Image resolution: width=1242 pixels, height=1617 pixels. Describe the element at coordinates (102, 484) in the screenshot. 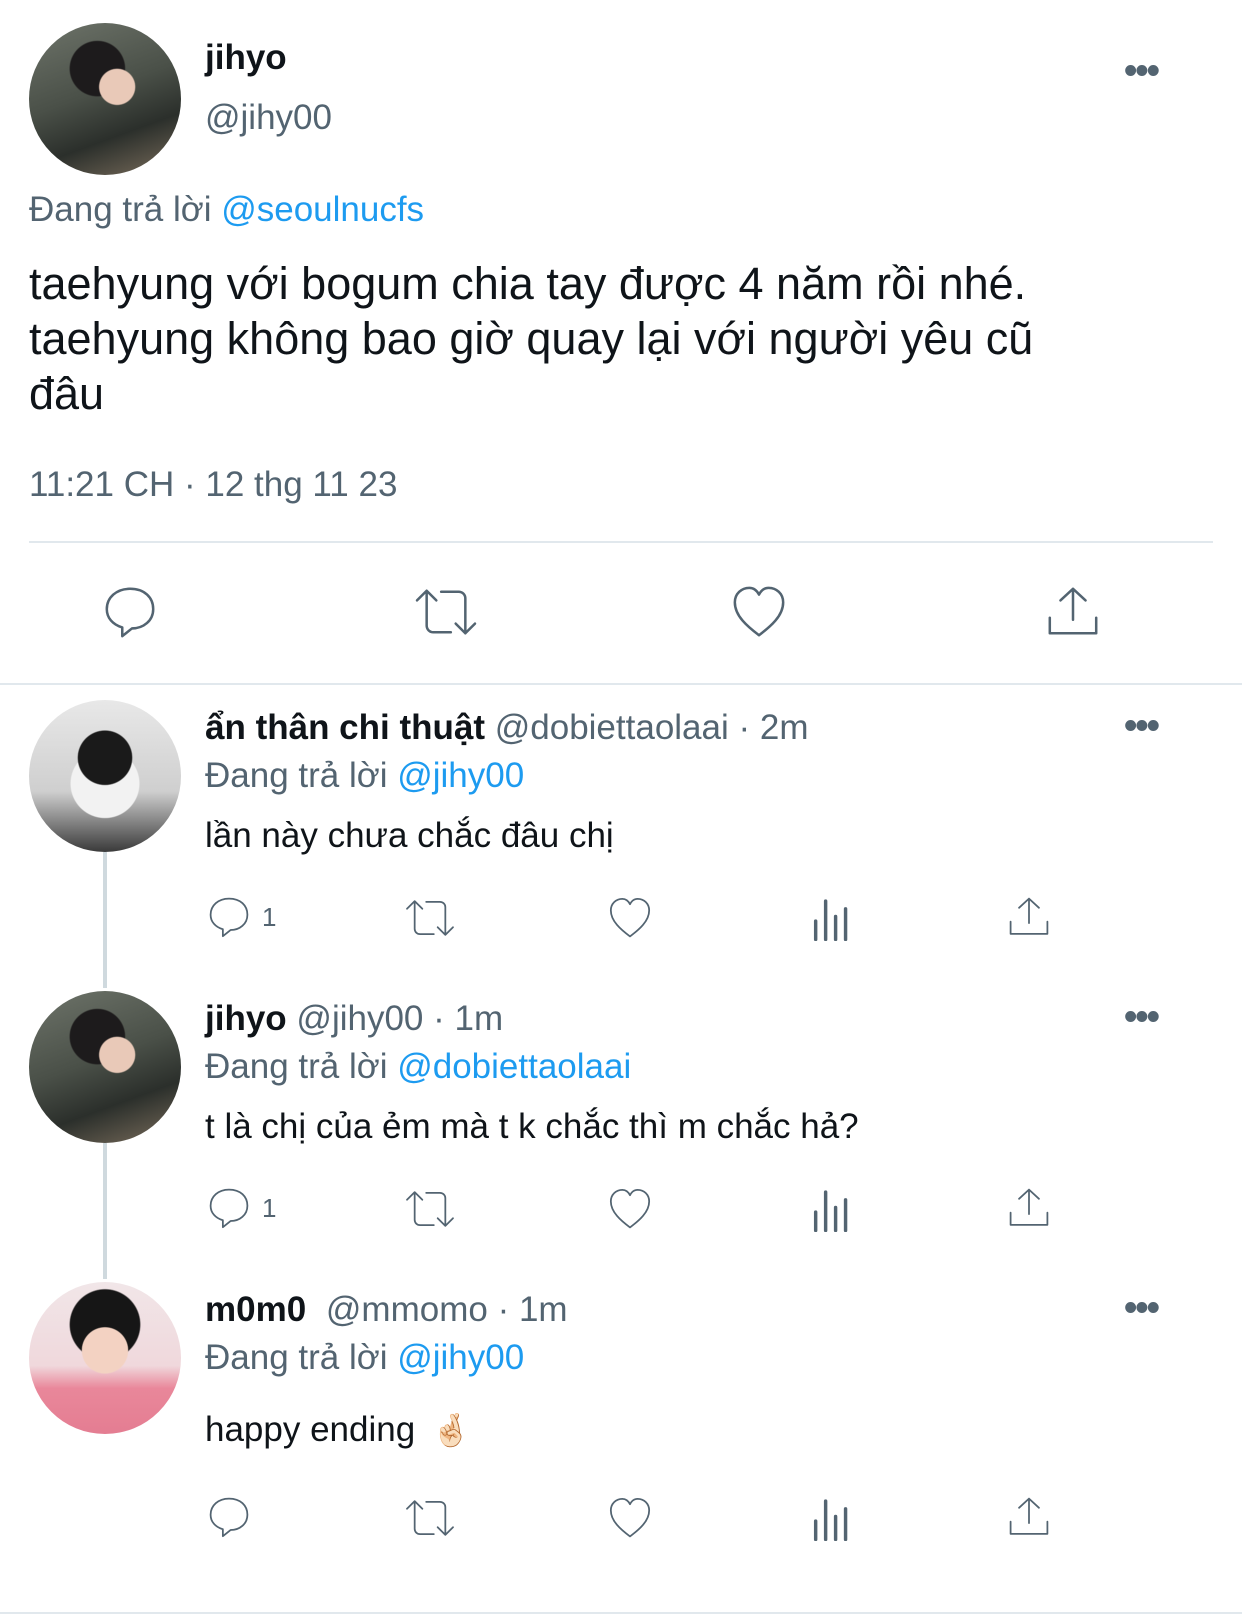

I see `tweet-time: 11:21 CH` at that location.